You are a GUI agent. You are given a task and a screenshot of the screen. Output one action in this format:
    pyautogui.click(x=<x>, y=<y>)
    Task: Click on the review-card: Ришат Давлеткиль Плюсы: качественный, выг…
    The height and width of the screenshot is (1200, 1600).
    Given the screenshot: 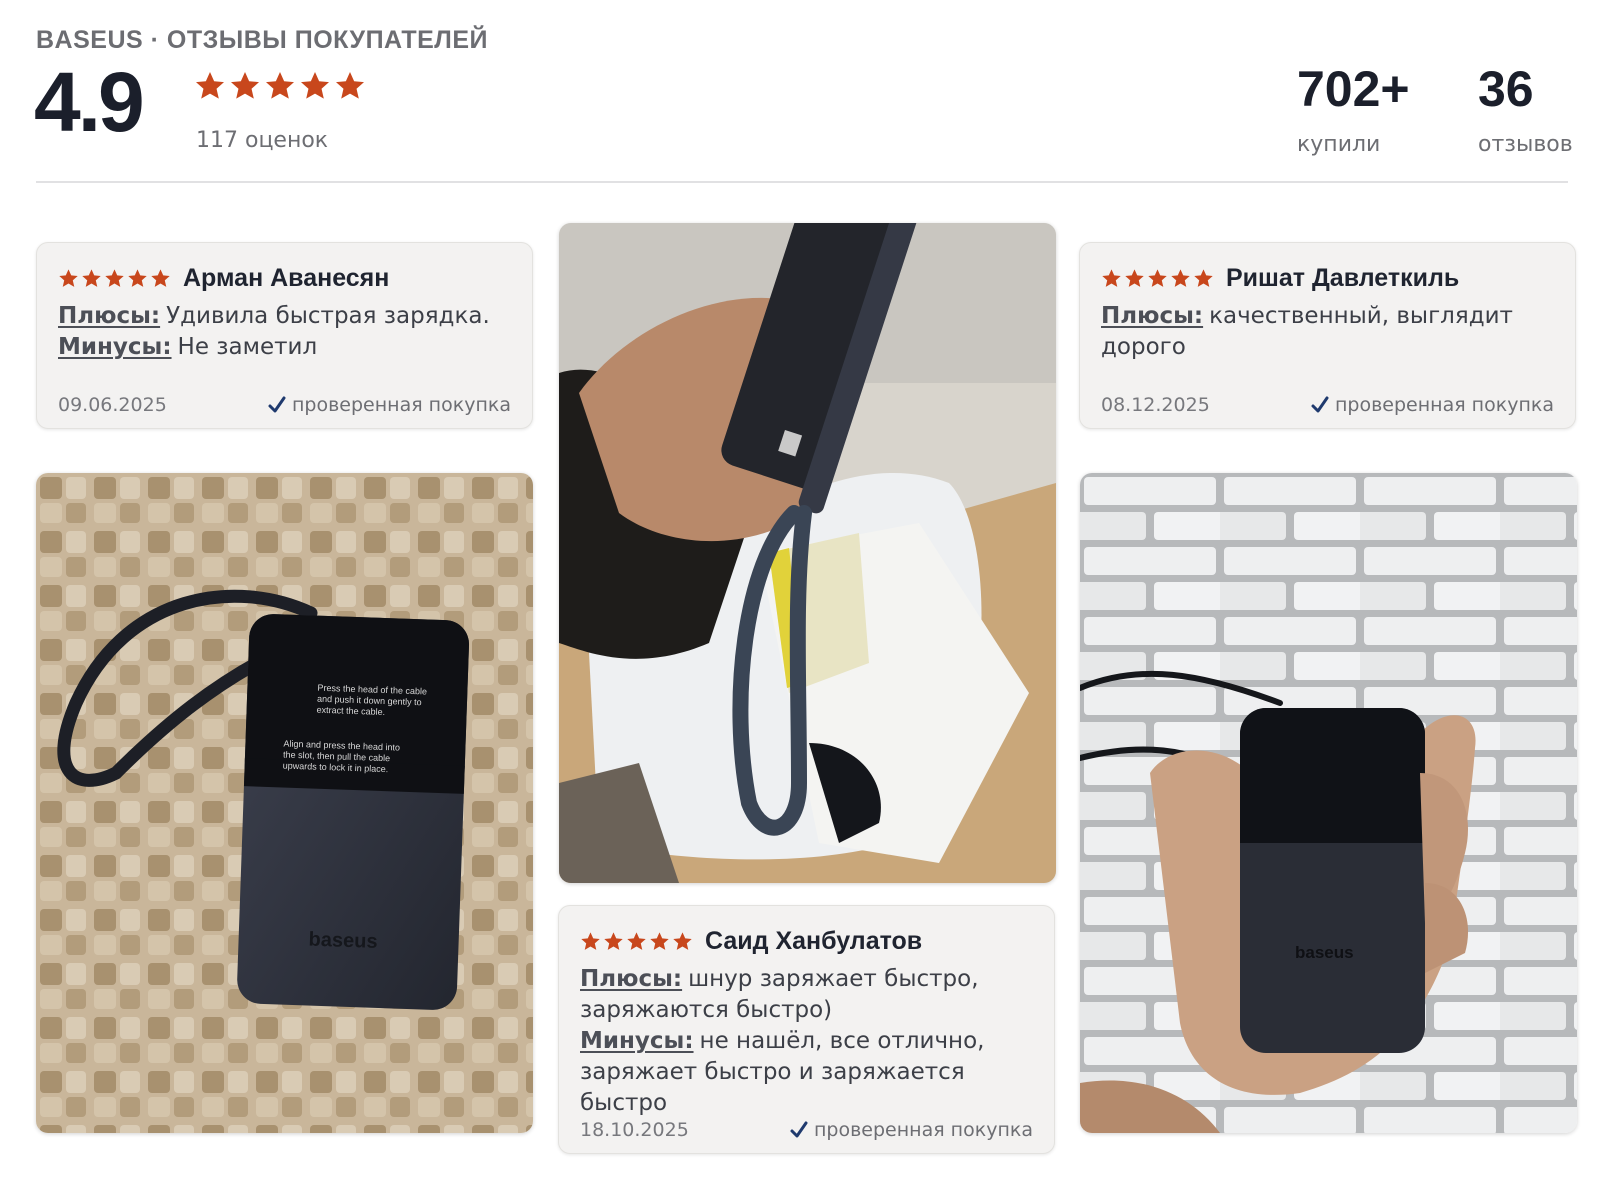 What is the action you would take?
    pyautogui.click(x=1327, y=335)
    